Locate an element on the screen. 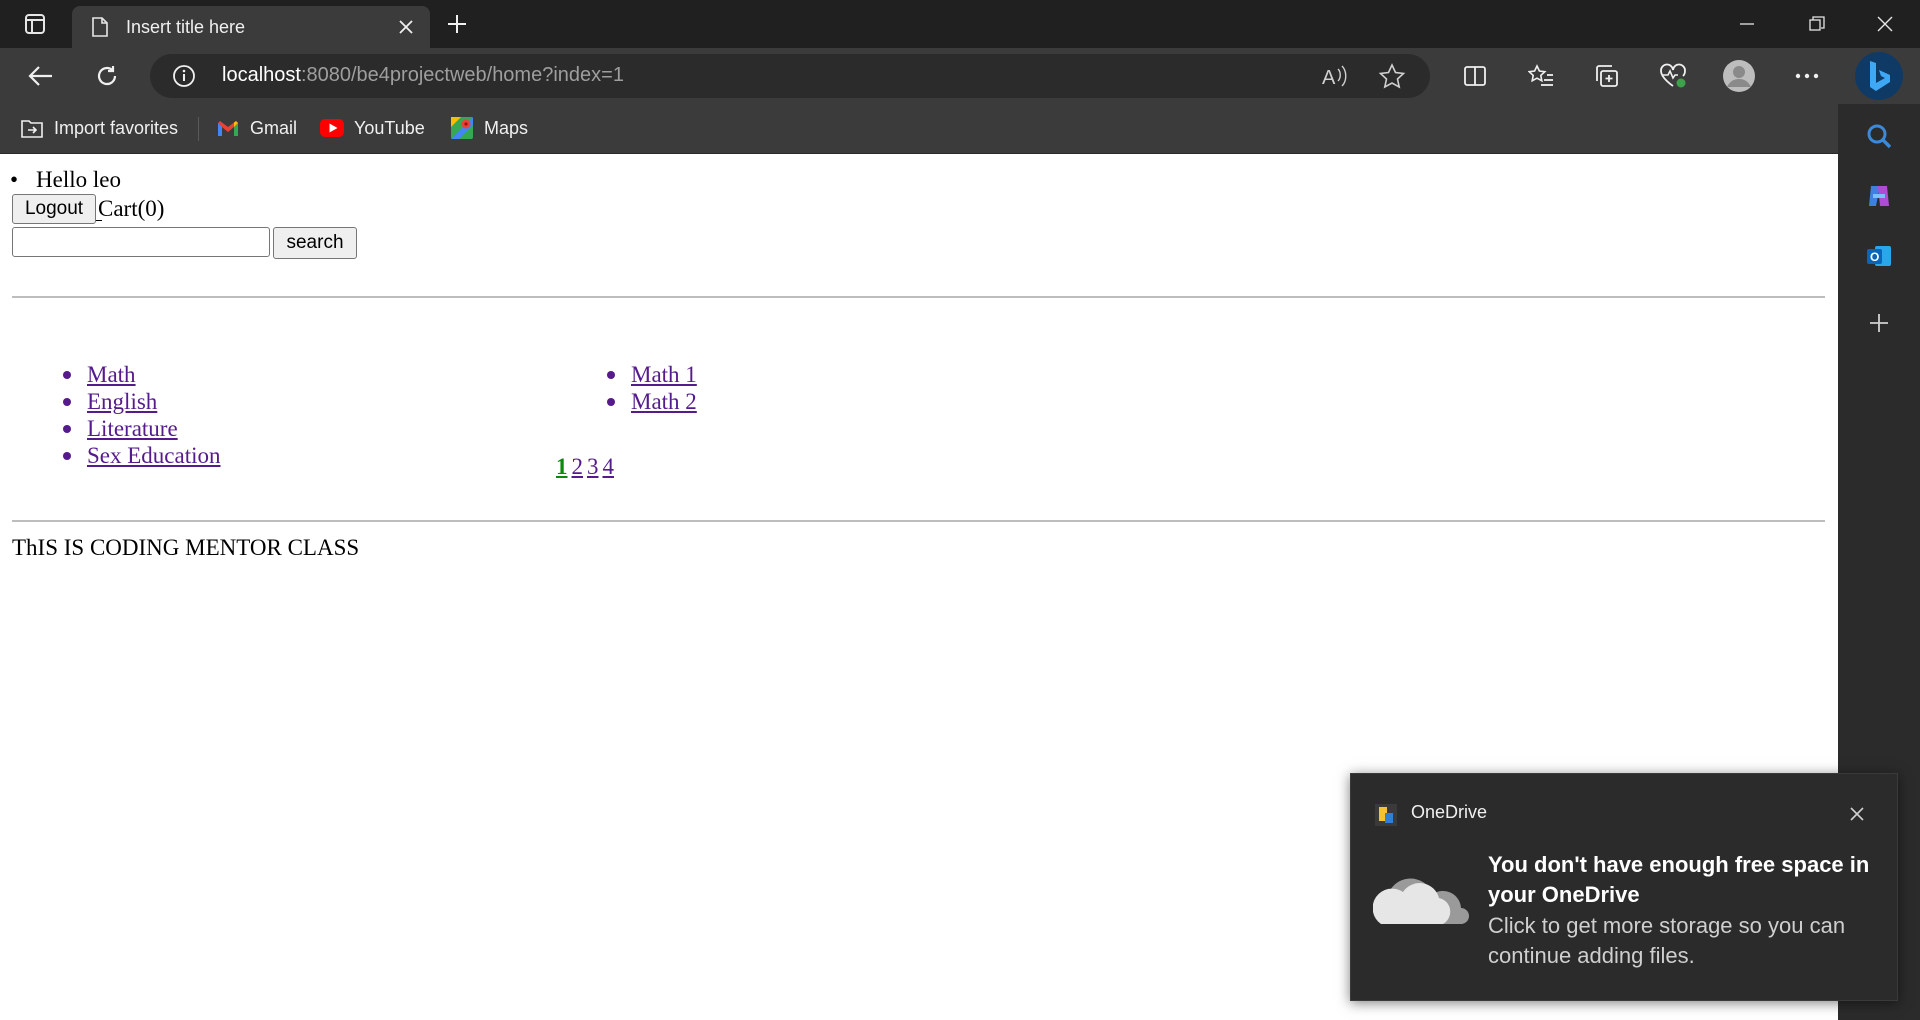  more-dots-icon is located at coordinates (1807, 76).